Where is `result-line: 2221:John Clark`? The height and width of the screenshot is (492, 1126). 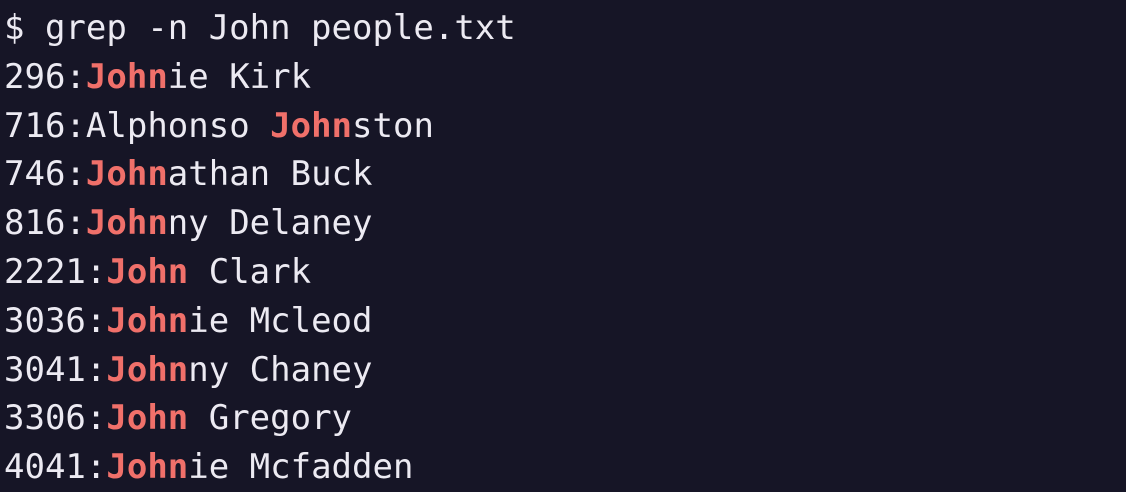 result-line: 2221:John Clark is located at coordinates (158, 271).